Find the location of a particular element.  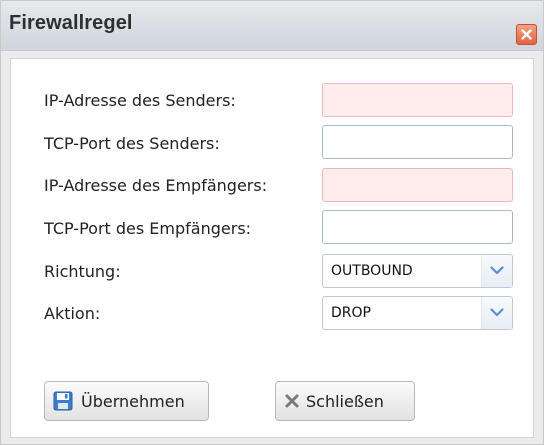

sender-ip-label: IP-Adresse des Senders: is located at coordinates (140, 100).